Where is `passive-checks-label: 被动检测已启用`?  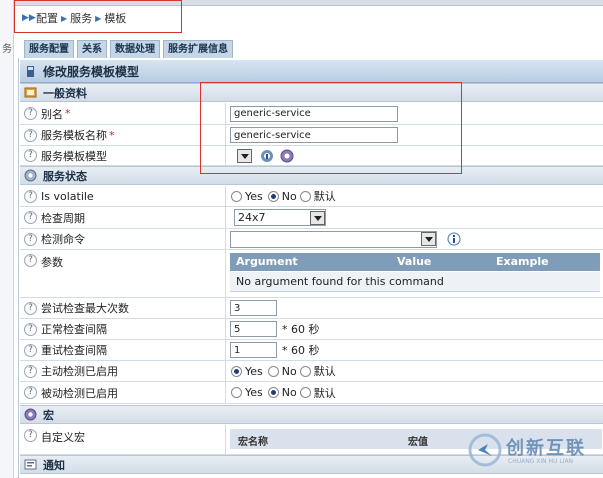 passive-checks-label: 被动检测已启用 is located at coordinates (79, 393).